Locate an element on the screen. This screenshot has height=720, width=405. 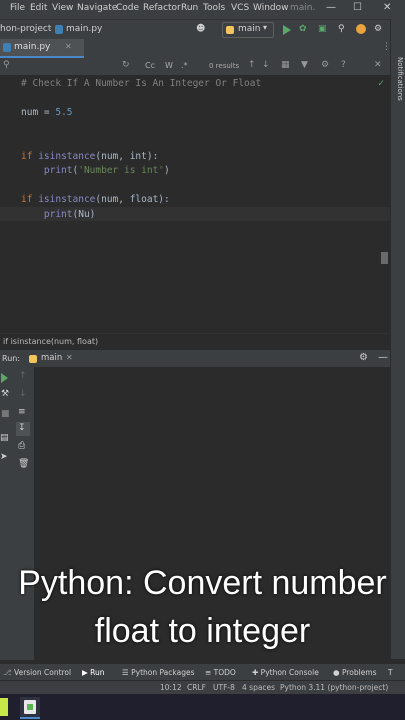
notifications-tab: Notifications is located at coordinates (400, 79).